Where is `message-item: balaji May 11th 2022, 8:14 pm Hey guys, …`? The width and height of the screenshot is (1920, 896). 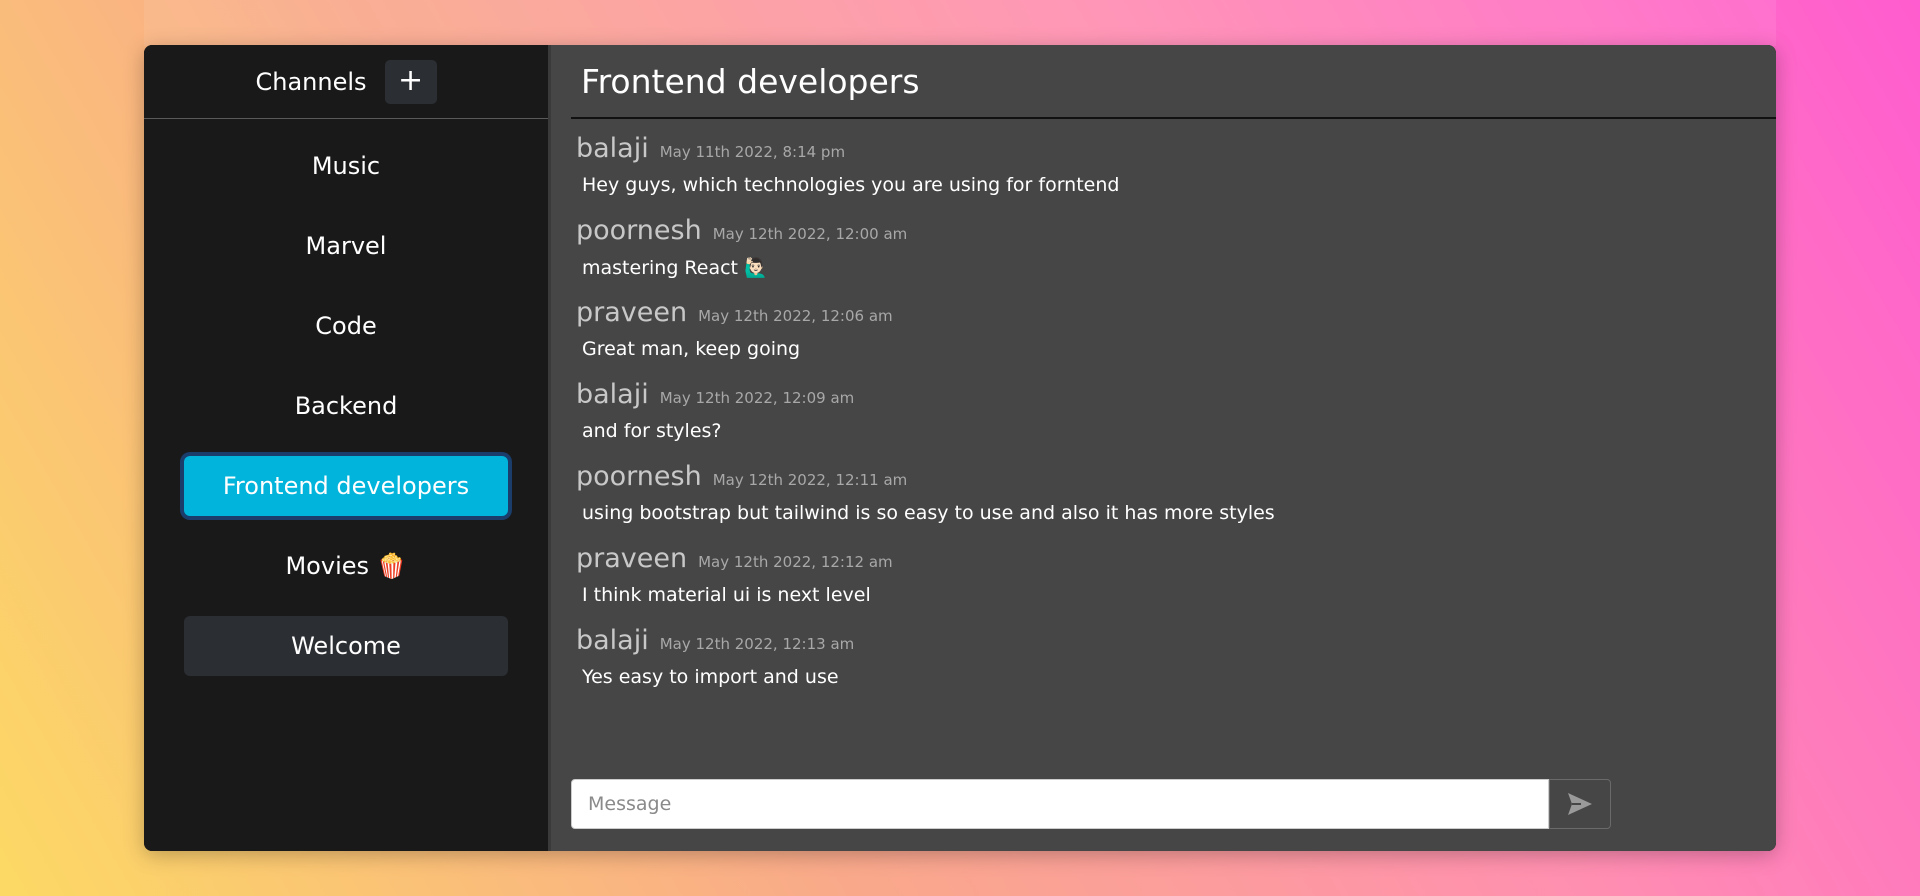
message-item: balaji May 11th 2022, 8:14 pm Hey guys, … is located at coordinates (1176, 174).